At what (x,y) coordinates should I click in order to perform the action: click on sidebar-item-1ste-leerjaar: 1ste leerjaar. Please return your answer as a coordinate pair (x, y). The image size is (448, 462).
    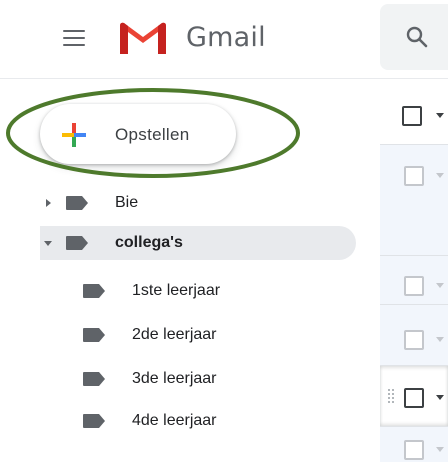
    Looking at the image, I should click on (198, 291).